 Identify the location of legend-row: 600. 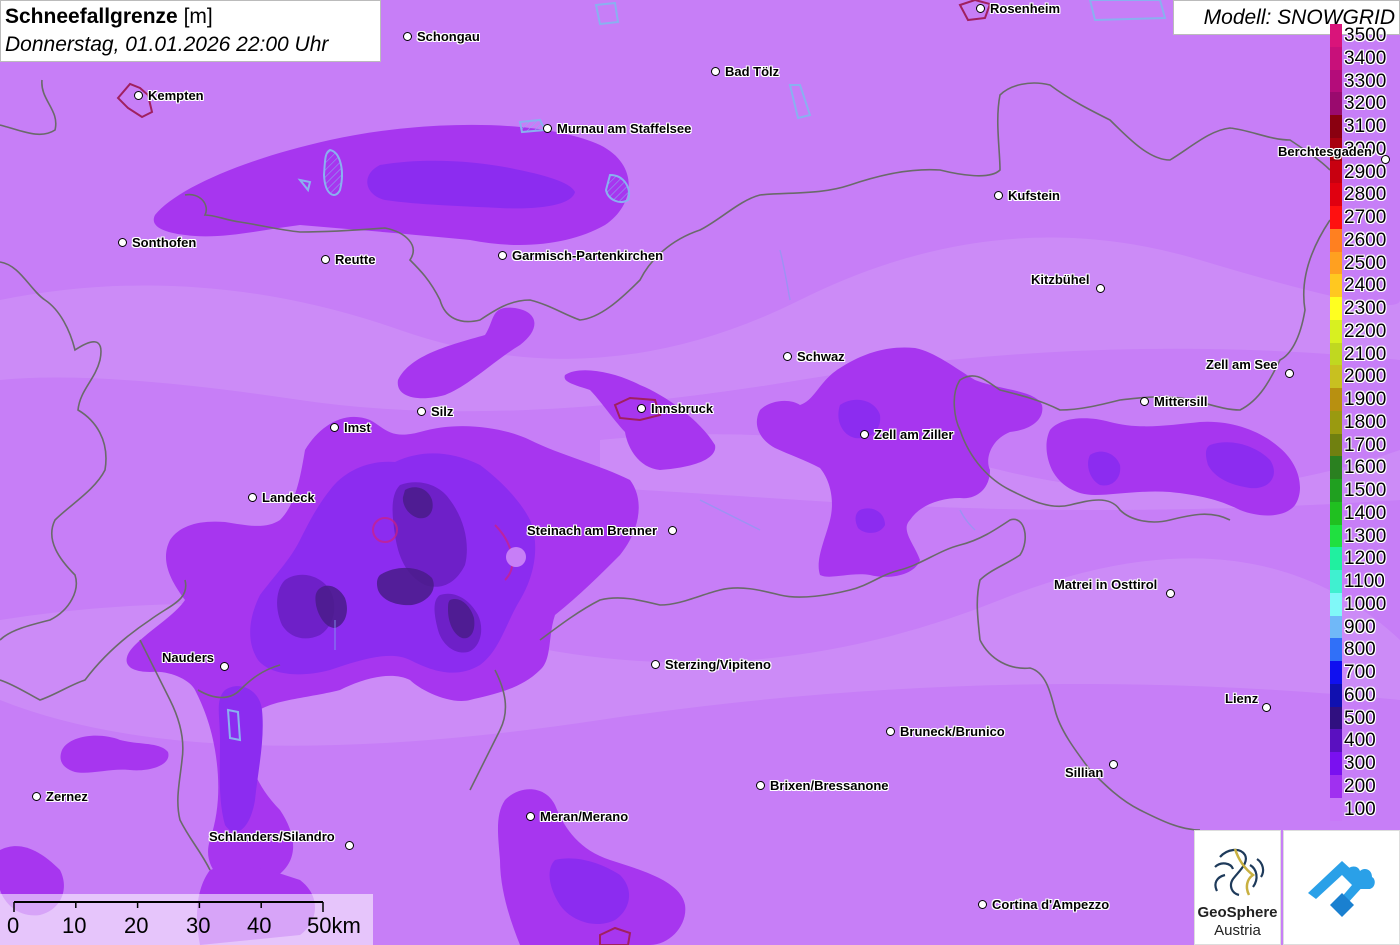
(1364, 695).